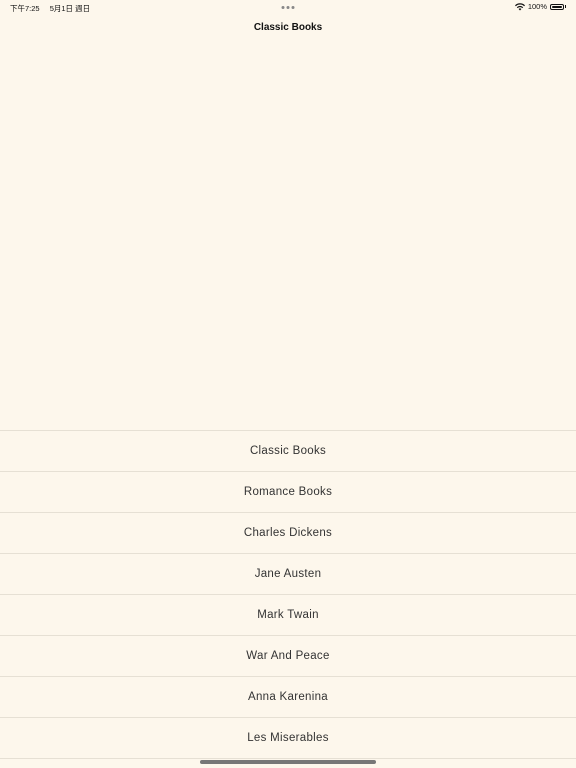  Describe the element at coordinates (288, 574) in the screenshot. I see `list-item-jane-austen: Jane Austen` at that location.